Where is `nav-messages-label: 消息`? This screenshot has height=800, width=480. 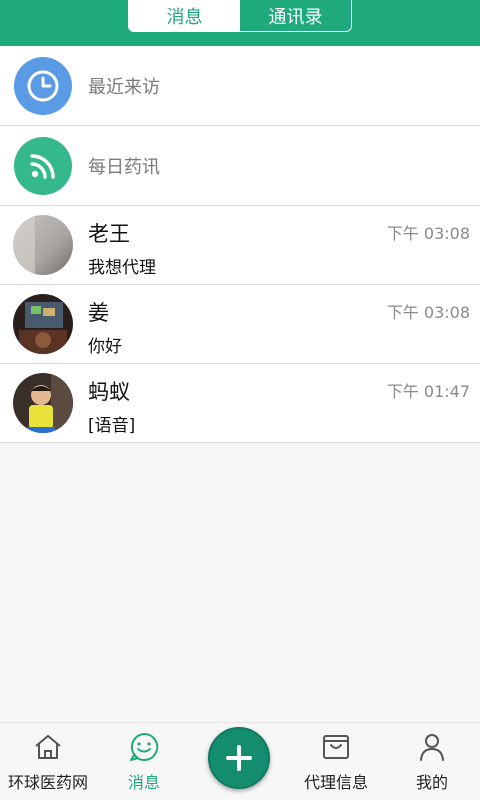
nav-messages-label: 消息 is located at coordinates (143, 782).